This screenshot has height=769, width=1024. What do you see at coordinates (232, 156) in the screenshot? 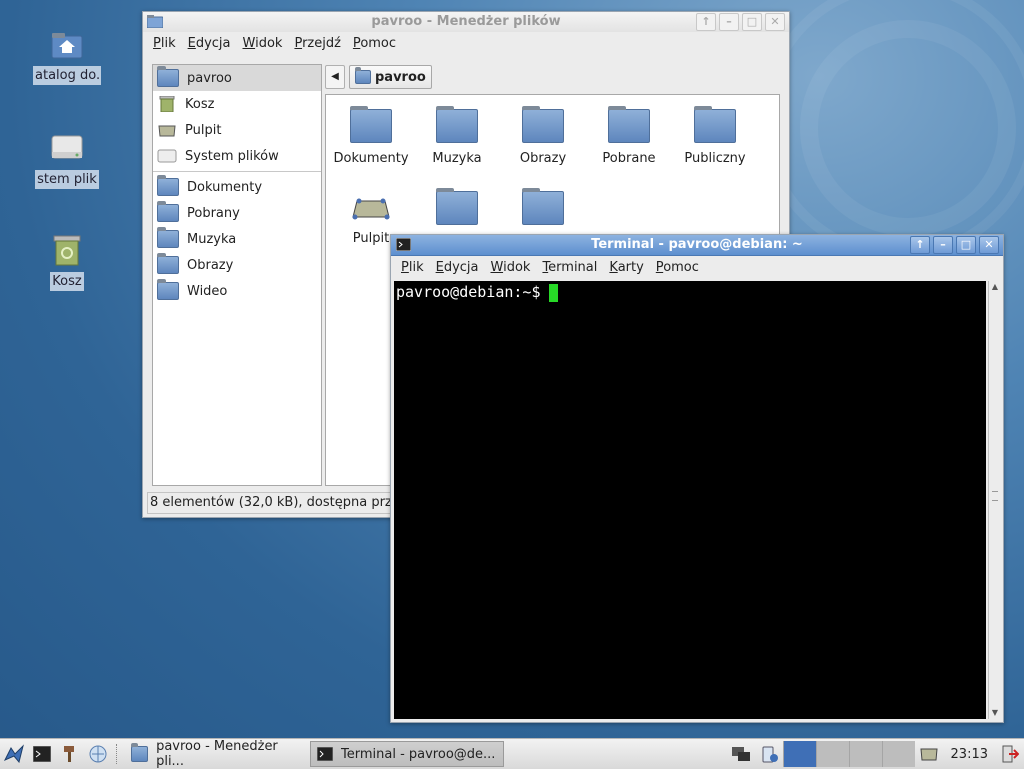
I see `sidebar-item-label: System plików` at bounding box center [232, 156].